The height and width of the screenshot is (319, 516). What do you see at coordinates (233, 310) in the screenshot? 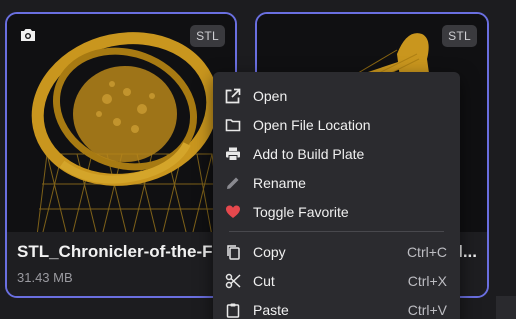
I see `clipboard-icon` at bounding box center [233, 310].